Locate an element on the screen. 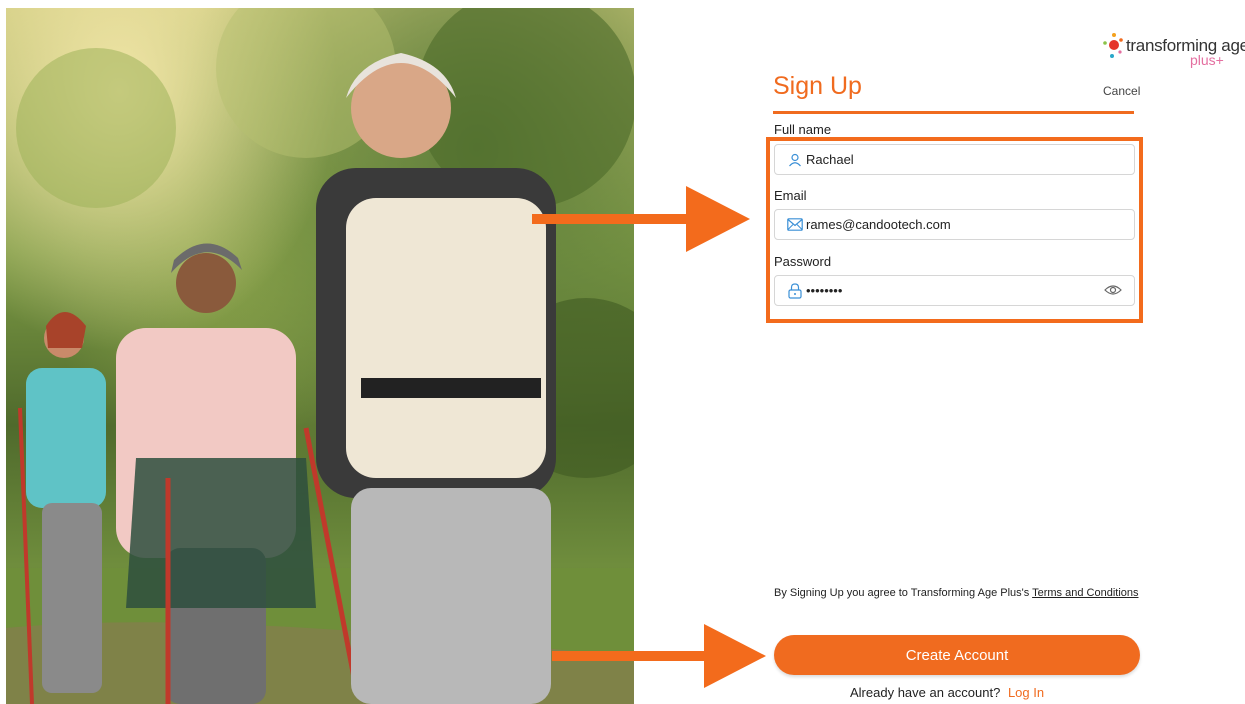 The height and width of the screenshot is (704, 1245). logo-text: transforming age is located at coordinates (1185, 45).